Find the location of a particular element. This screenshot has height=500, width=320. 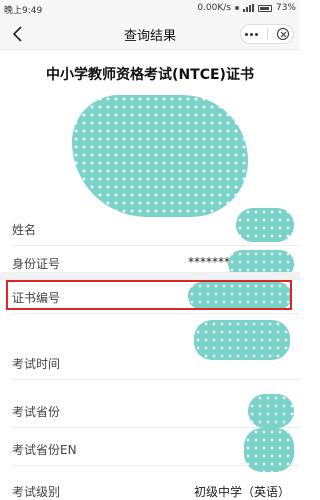

field-label: 考试时间 is located at coordinates (36, 364).